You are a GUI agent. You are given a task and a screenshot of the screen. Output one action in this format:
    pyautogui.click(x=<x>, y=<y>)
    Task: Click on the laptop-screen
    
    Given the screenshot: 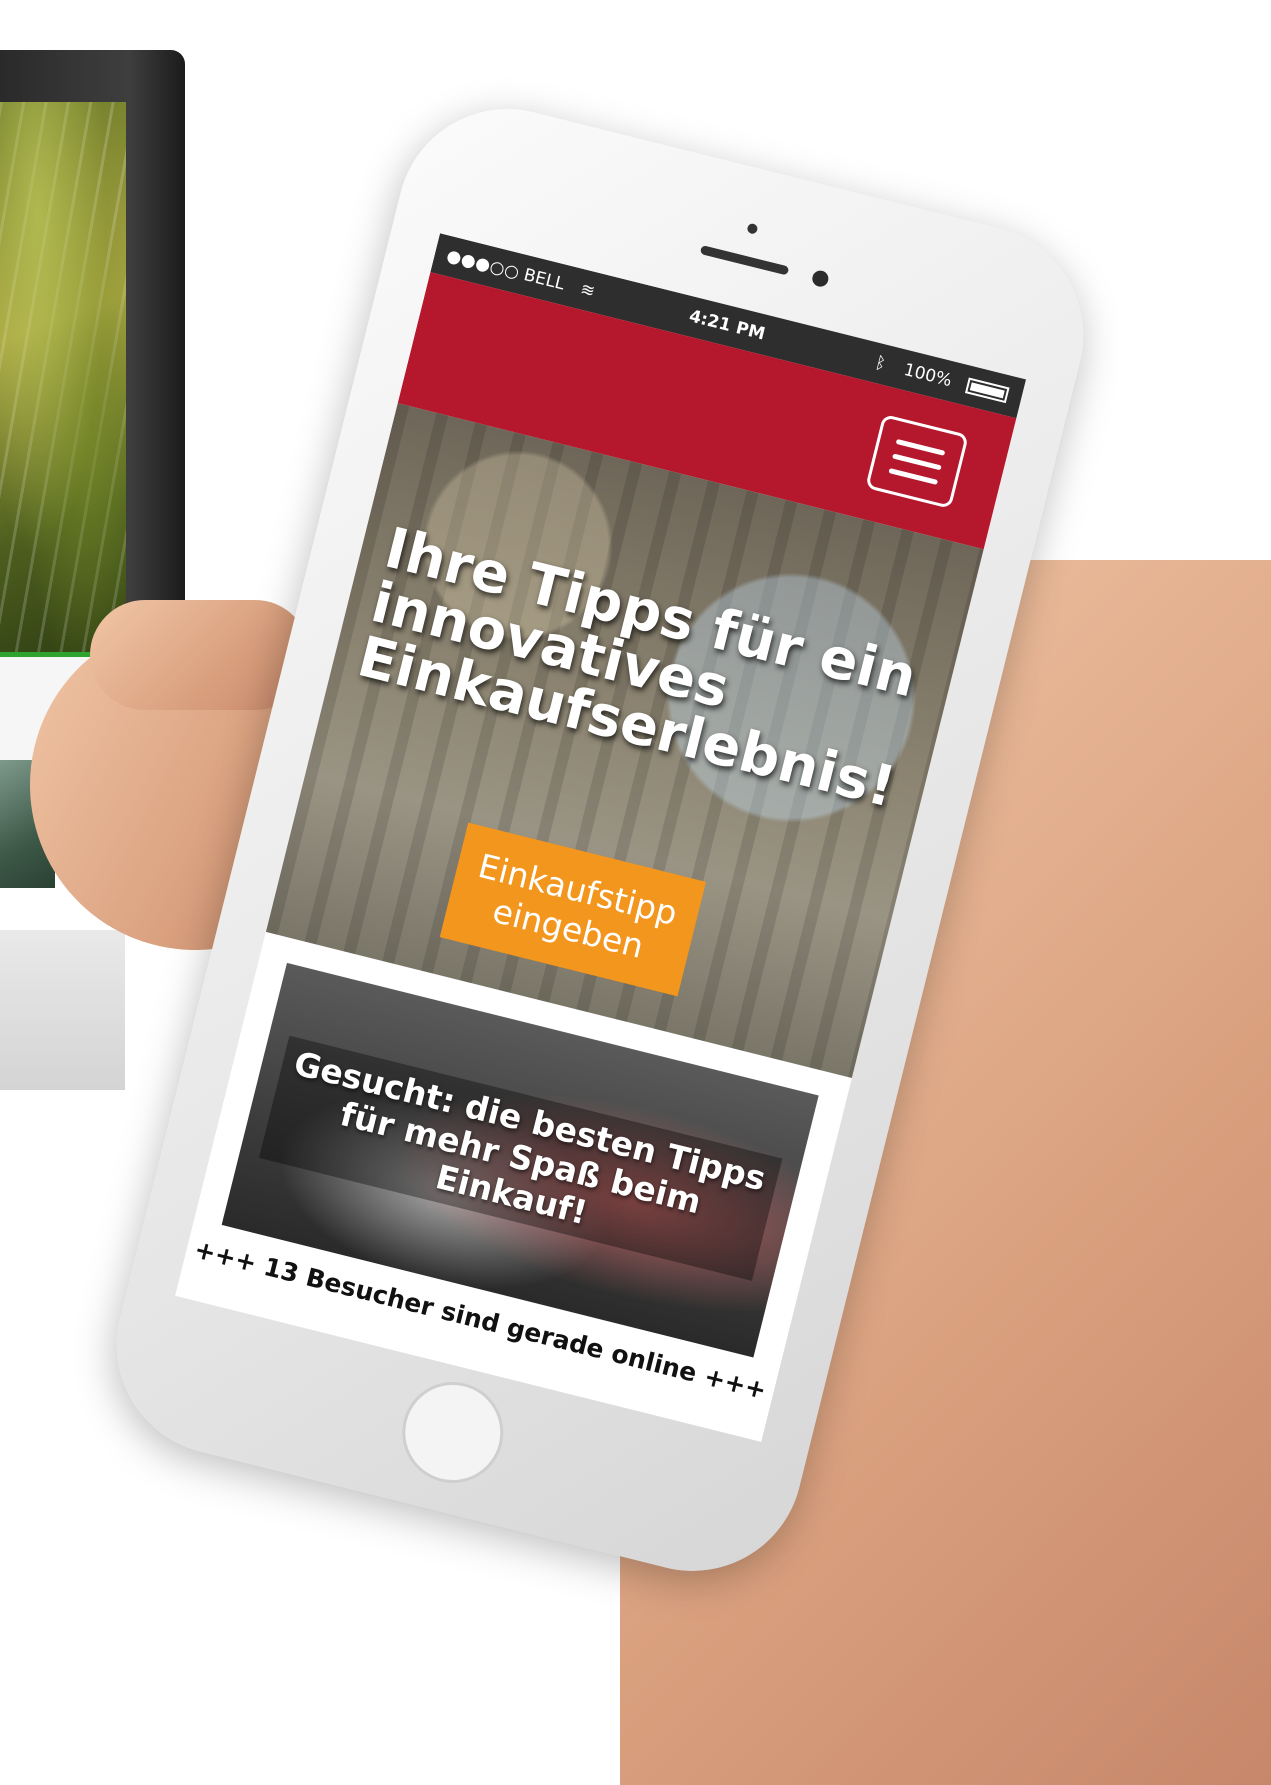 What is the action you would take?
    pyautogui.click(x=63, y=452)
    